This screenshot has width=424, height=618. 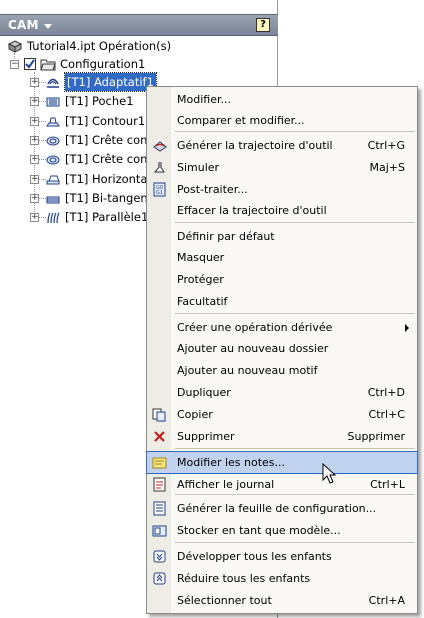 I want to click on setup-folder-icon, so click(x=48, y=65).